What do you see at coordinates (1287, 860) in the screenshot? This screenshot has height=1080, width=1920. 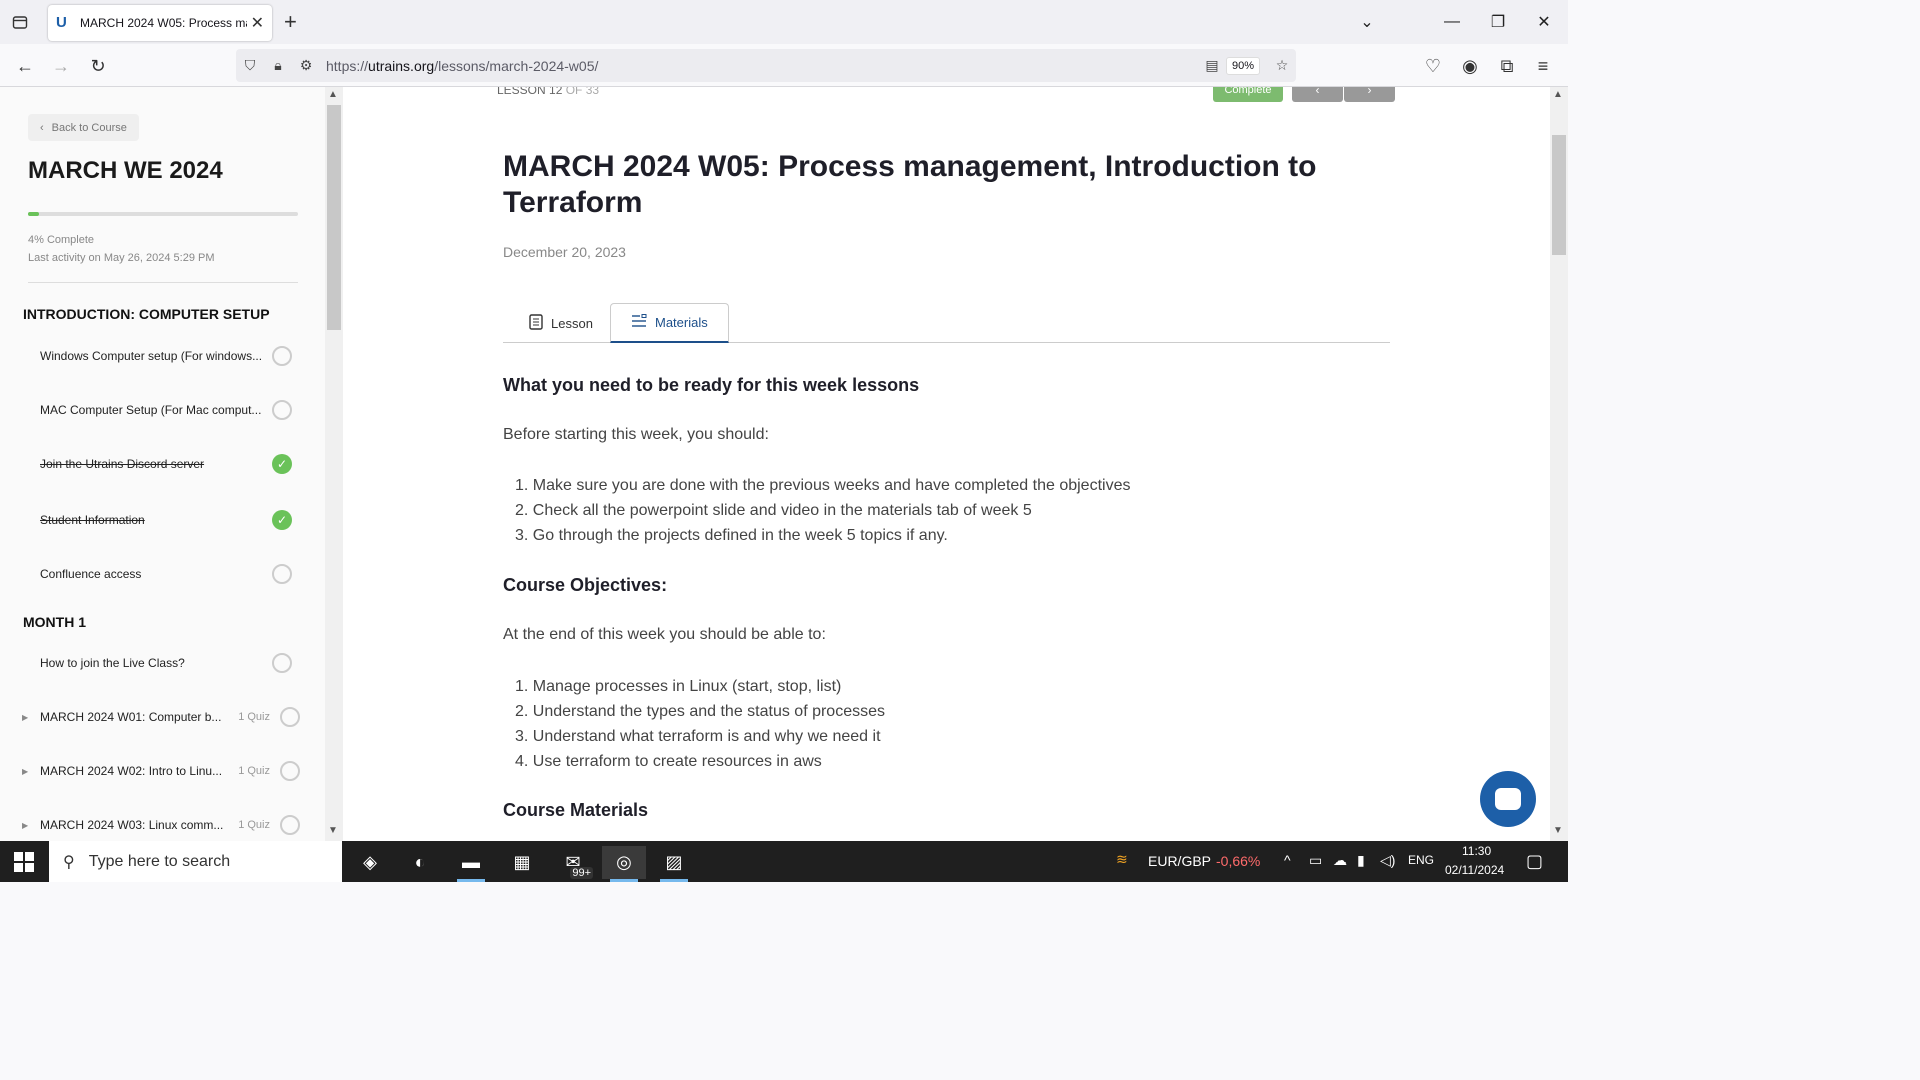 I see `tray-chevron-up-icon: ^` at bounding box center [1287, 860].